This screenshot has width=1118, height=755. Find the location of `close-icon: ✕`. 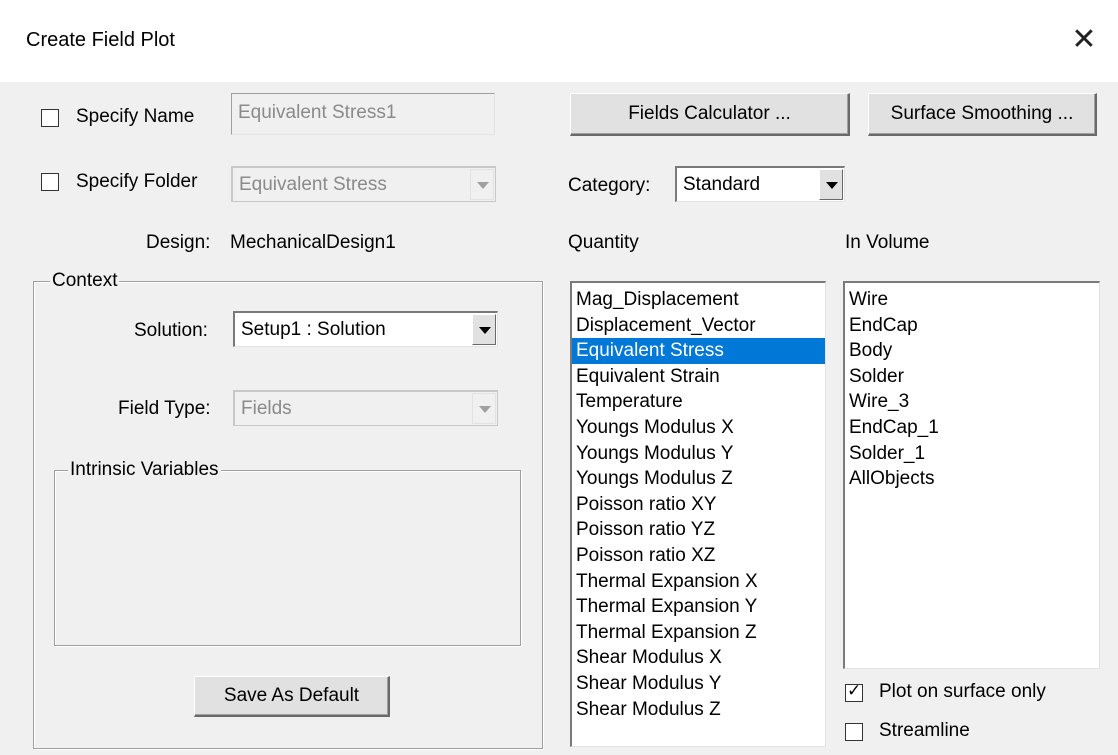

close-icon: ✕ is located at coordinates (1084, 40).